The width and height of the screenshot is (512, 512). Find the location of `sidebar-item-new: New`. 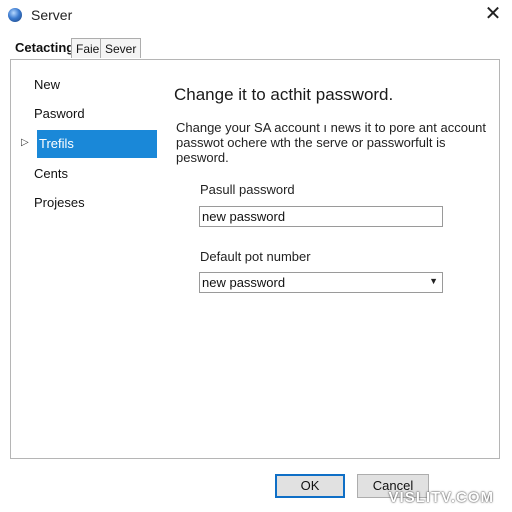

sidebar-item-new: New is located at coordinates (47, 85).